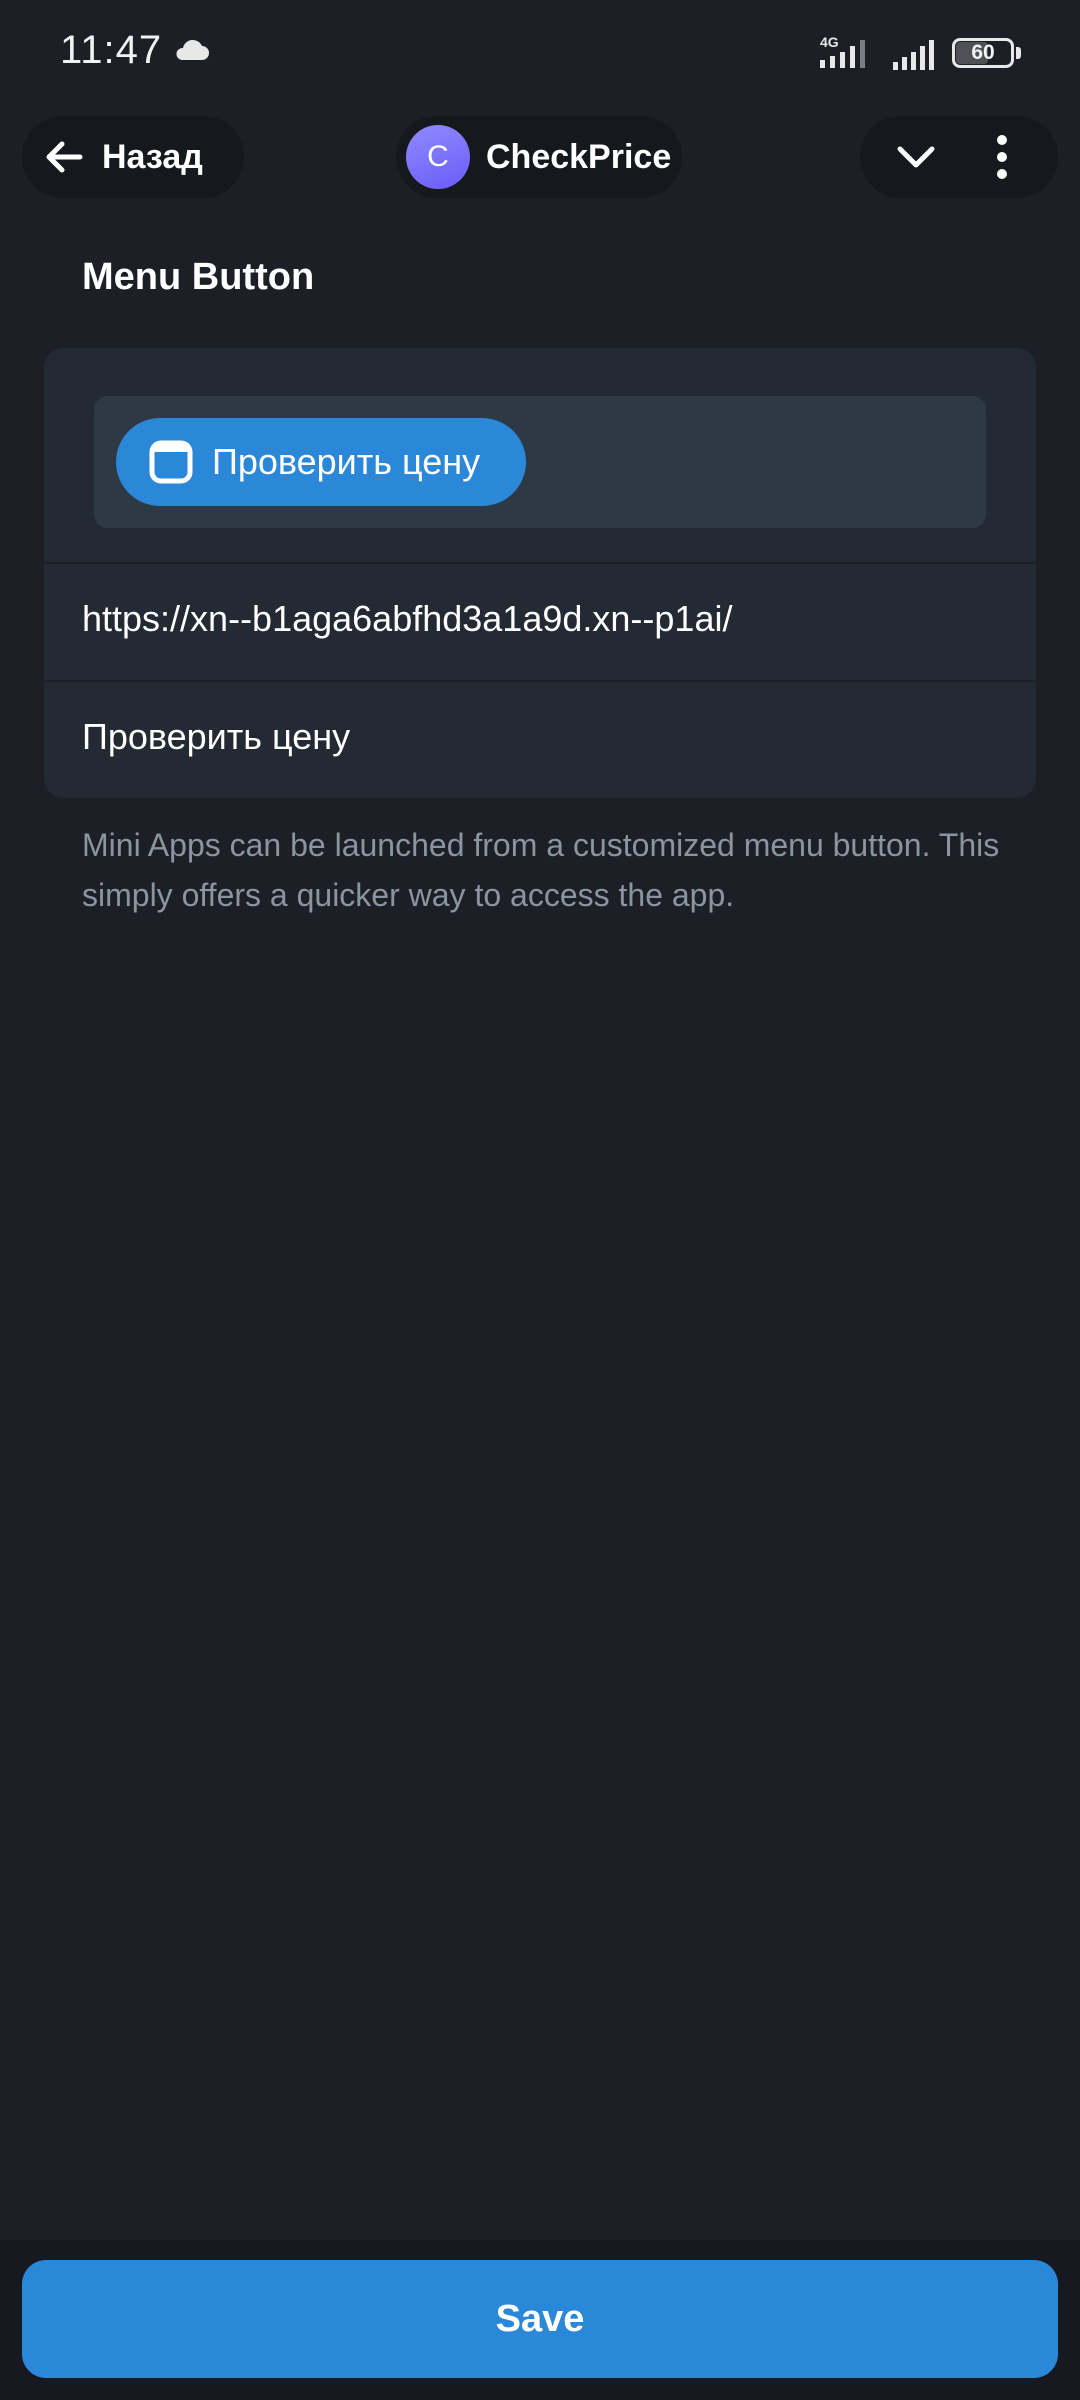  What do you see at coordinates (540, 462) in the screenshot?
I see `menu-button-preview: Проверить цену` at bounding box center [540, 462].